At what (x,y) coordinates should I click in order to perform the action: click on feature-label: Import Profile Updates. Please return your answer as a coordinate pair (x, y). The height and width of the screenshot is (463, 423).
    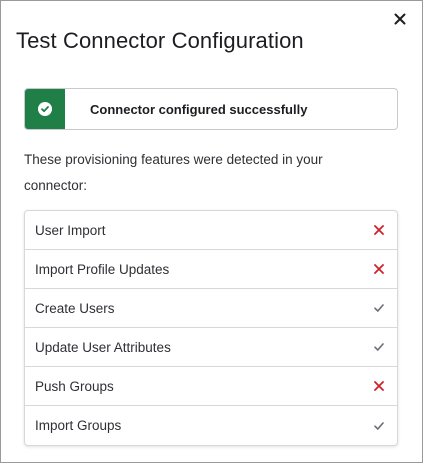
    Looking at the image, I should click on (102, 269).